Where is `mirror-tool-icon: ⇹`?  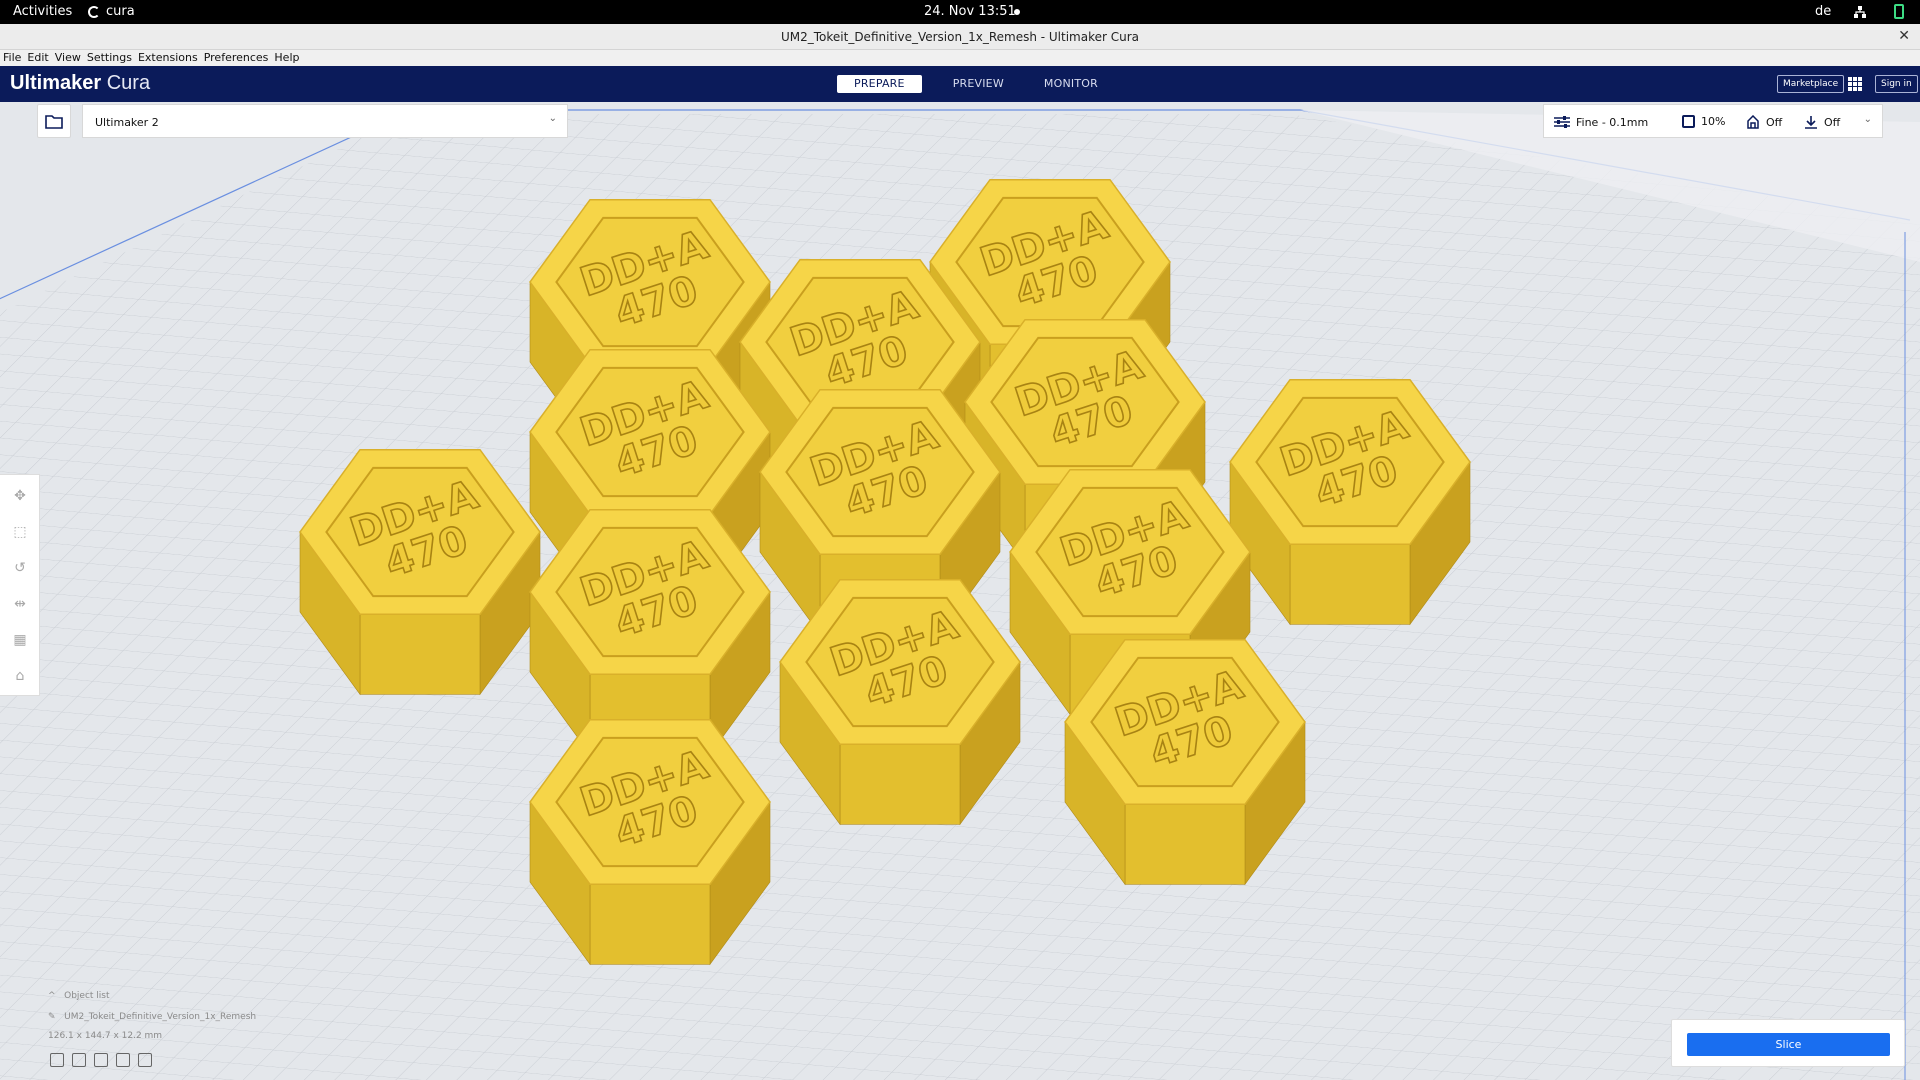
mirror-tool-icon: ⇹ is located at coordinates (20, 604).